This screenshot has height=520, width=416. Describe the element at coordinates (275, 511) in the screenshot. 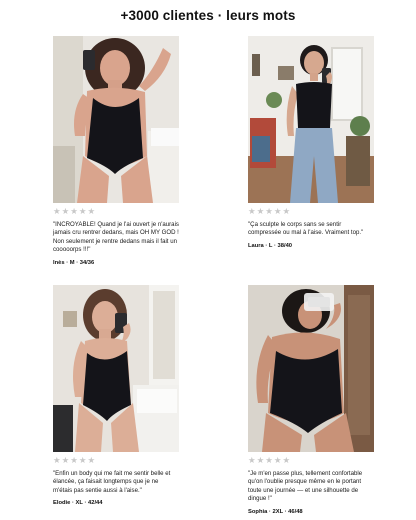

I see `review-author: Sophia · 2XL · 46/48` at that location.